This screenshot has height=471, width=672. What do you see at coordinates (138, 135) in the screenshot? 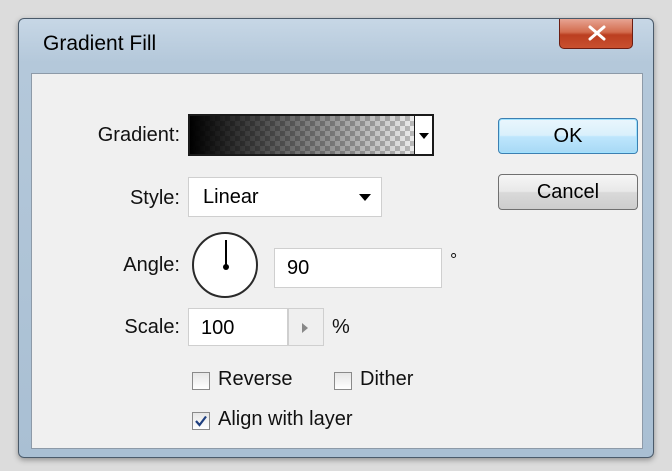
I see `gradient-label: Gradient:` at bounding box center [138, 135].